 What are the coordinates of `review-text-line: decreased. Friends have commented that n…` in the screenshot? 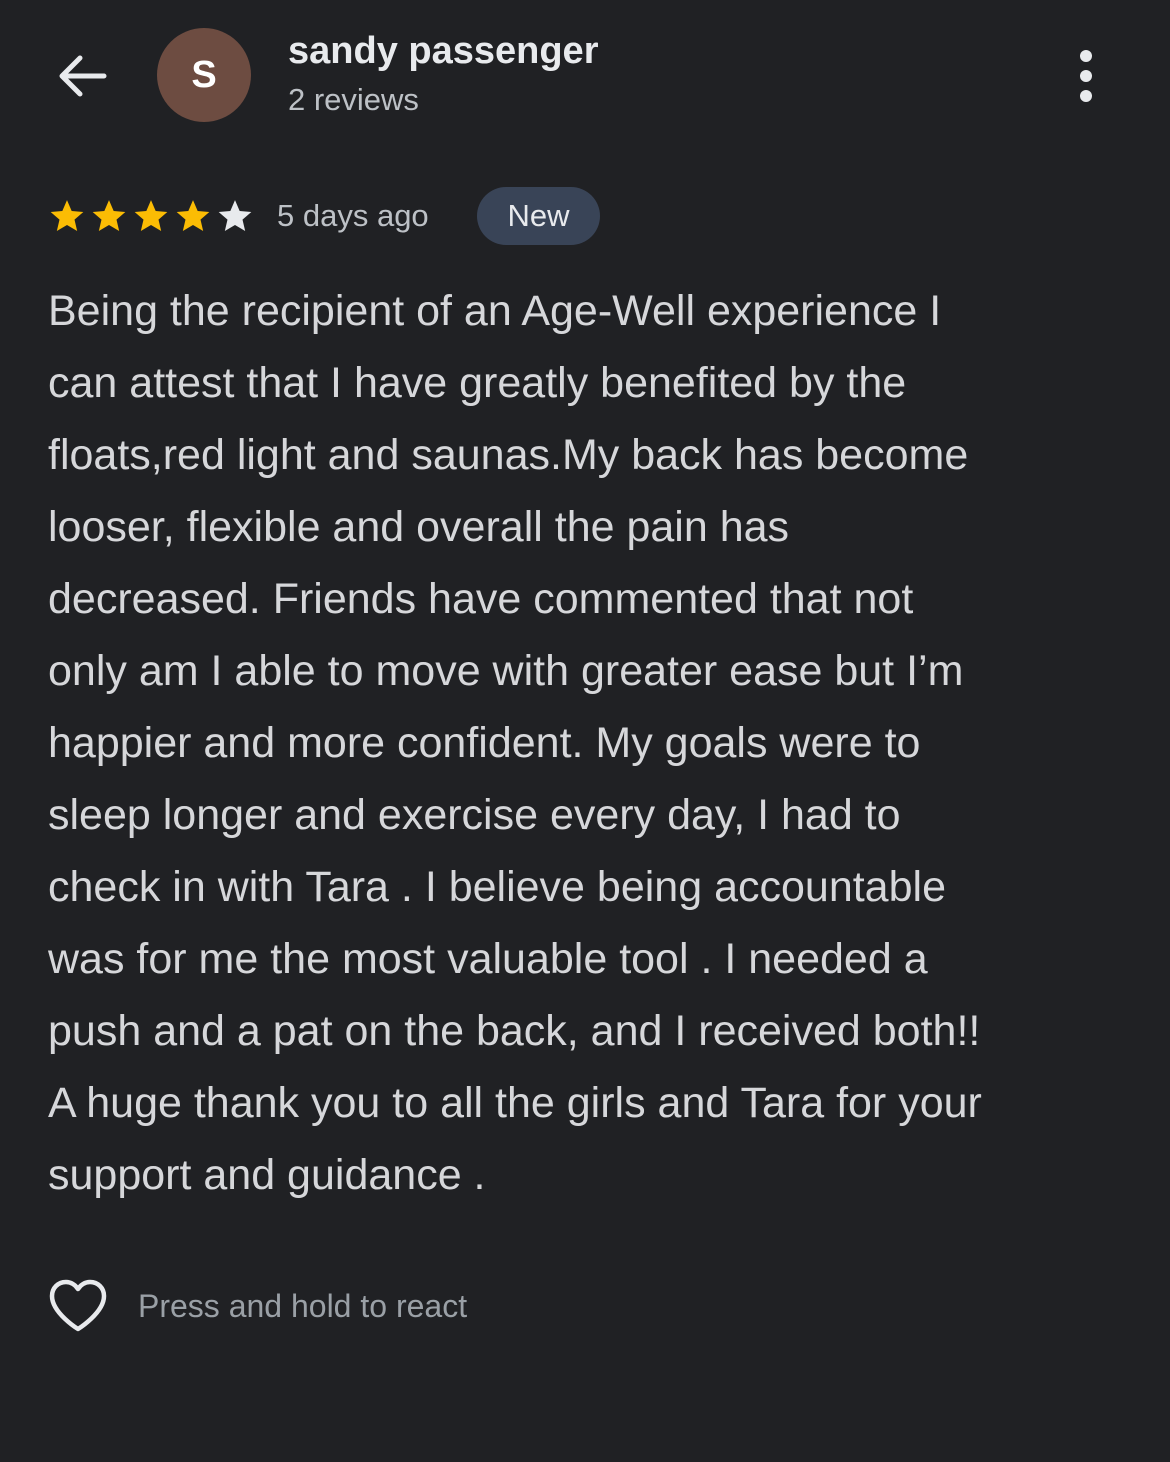 It's located at (481, 599).